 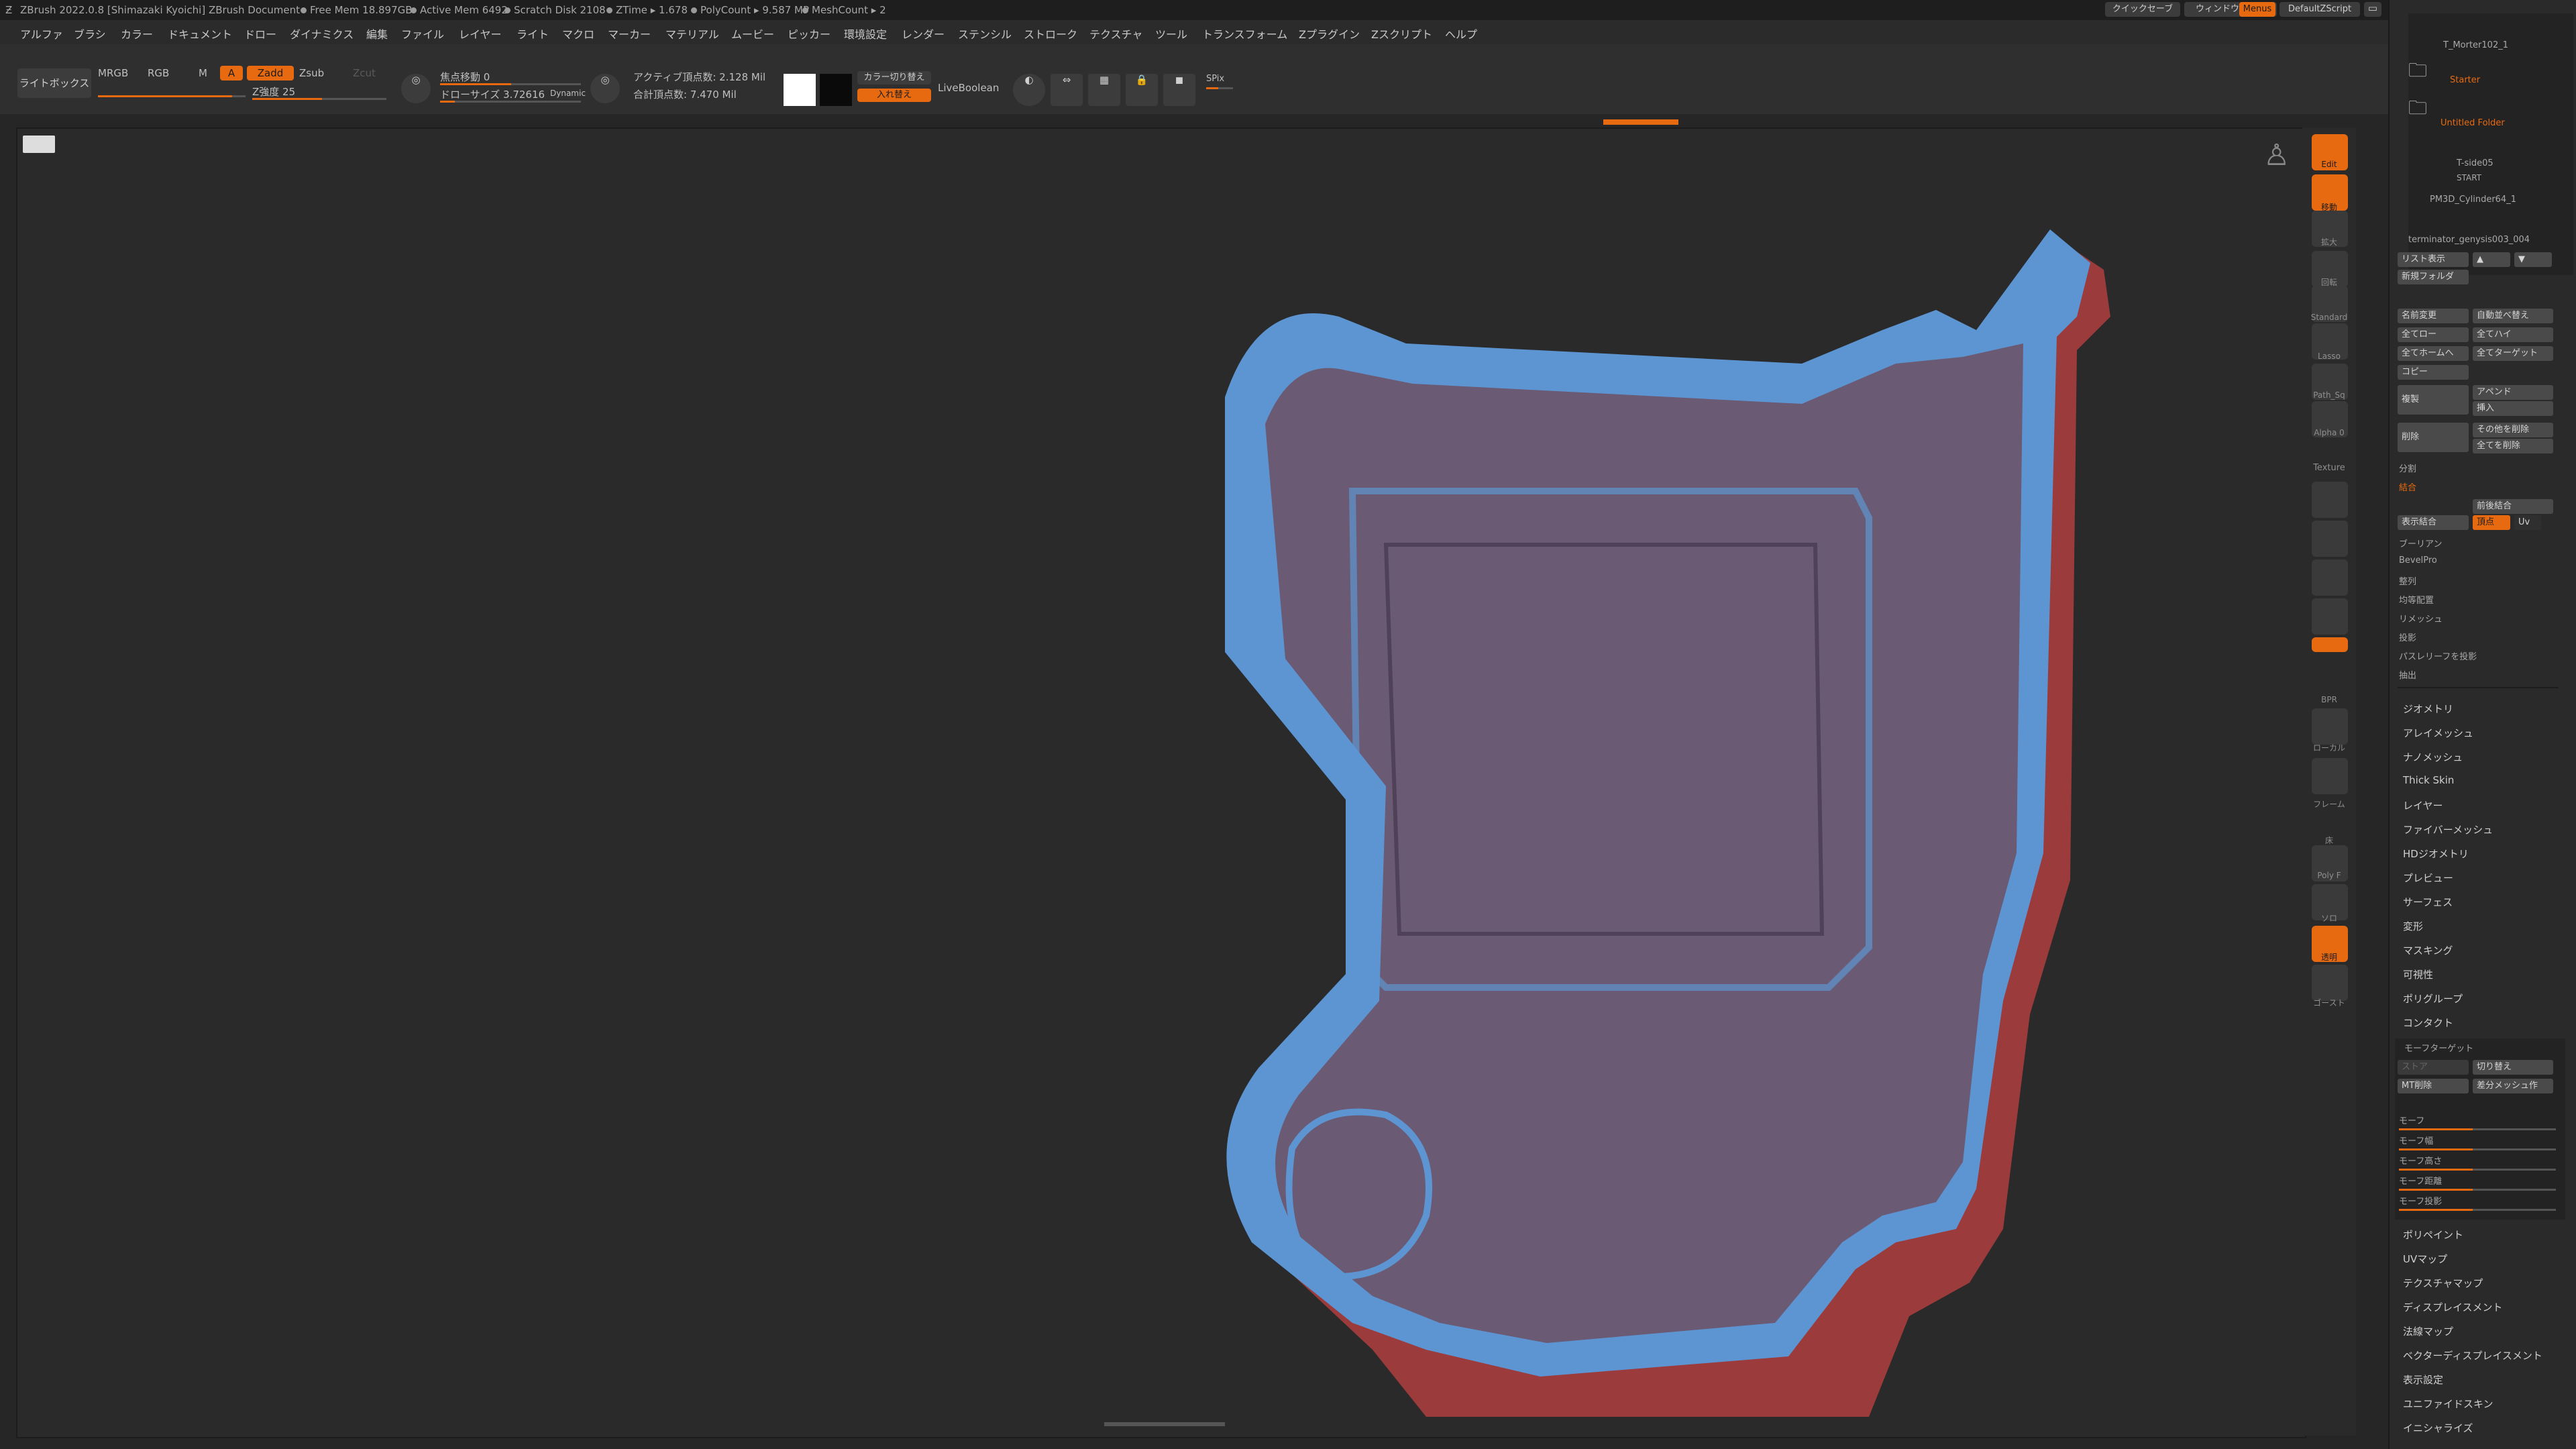 I want to click on align-section: 整列, so click(x=2407, y=580).